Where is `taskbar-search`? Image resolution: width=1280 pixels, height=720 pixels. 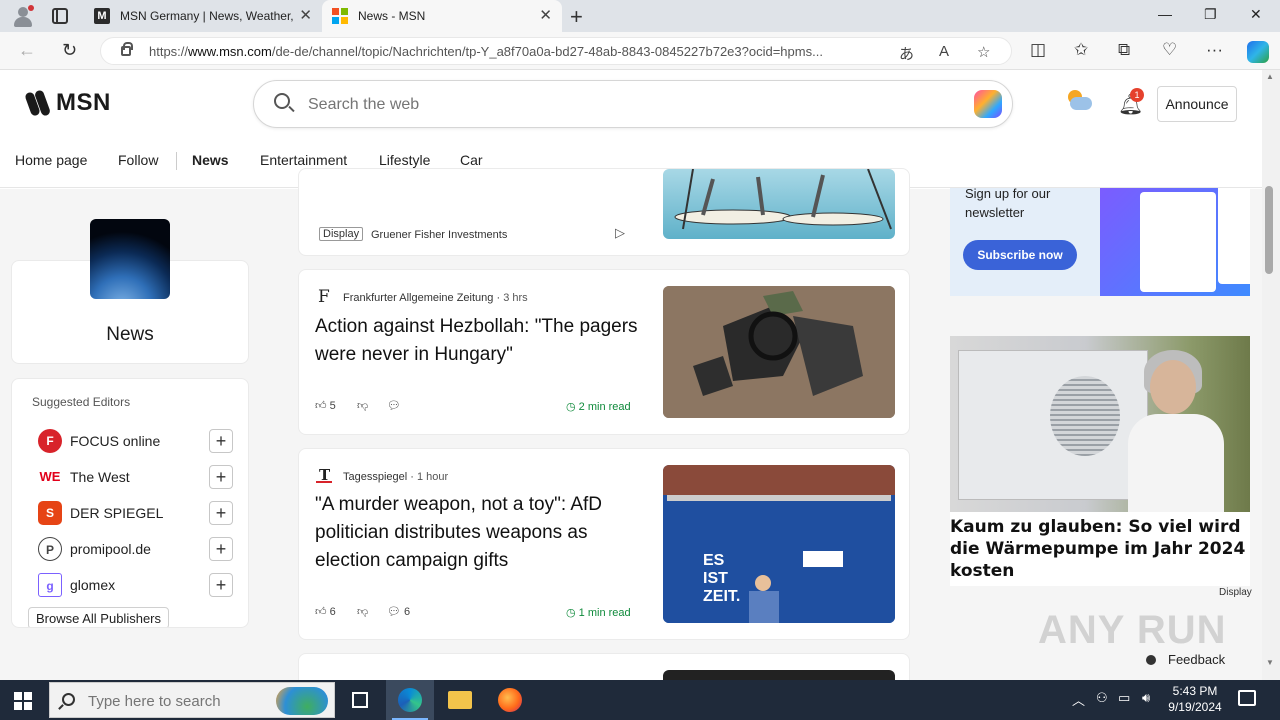 taskbar-search is located at coordinates (192, 700).